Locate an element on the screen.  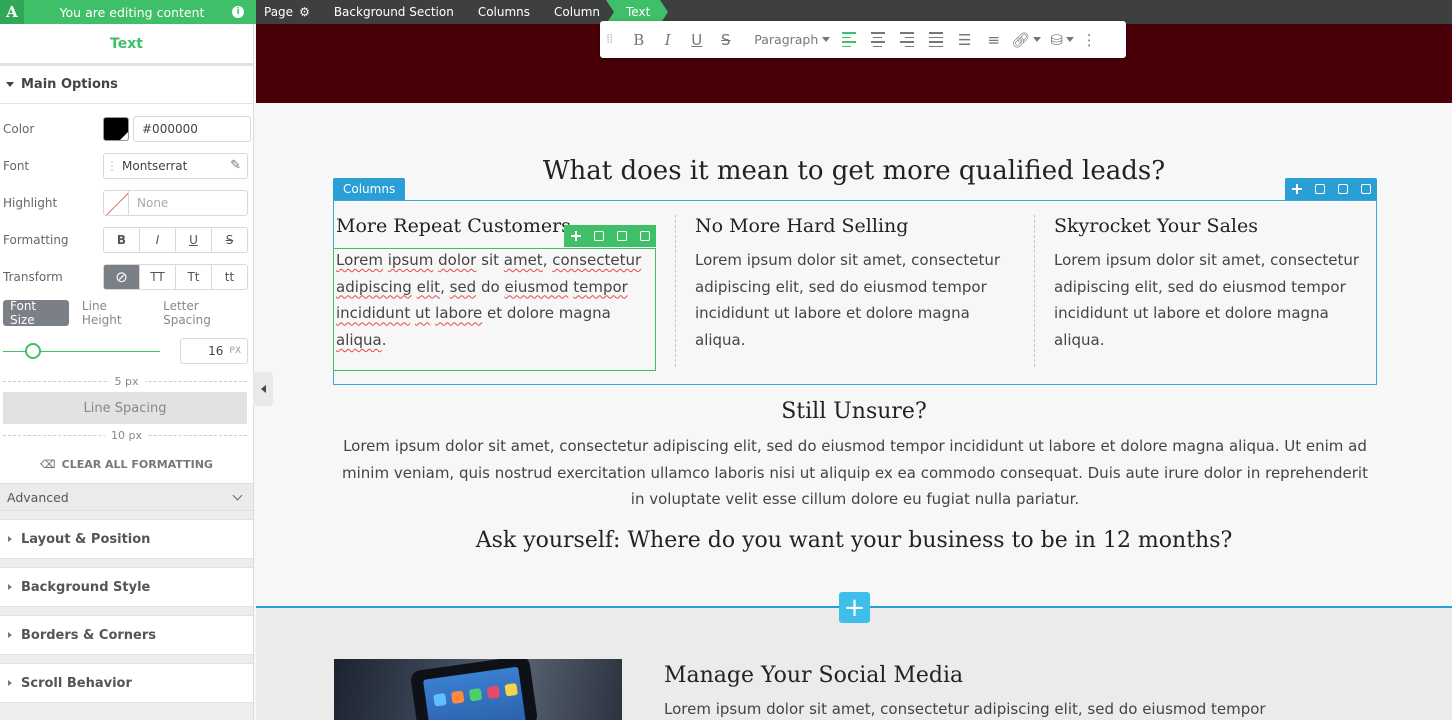
bold-icon: B is located at coordinates (638, 40).